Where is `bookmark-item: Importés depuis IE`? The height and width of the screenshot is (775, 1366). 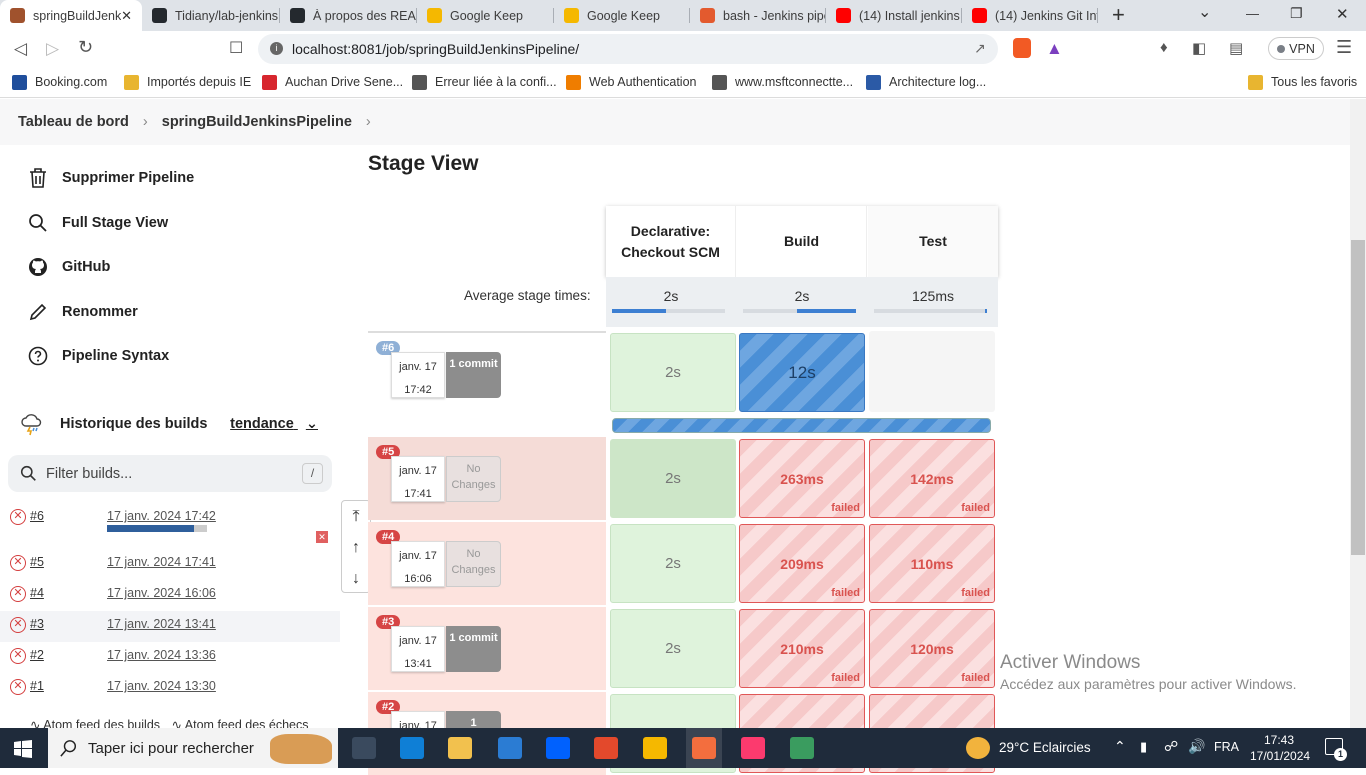
bookmark-item: Importés depuis IE is located at coordinates (187, 82).